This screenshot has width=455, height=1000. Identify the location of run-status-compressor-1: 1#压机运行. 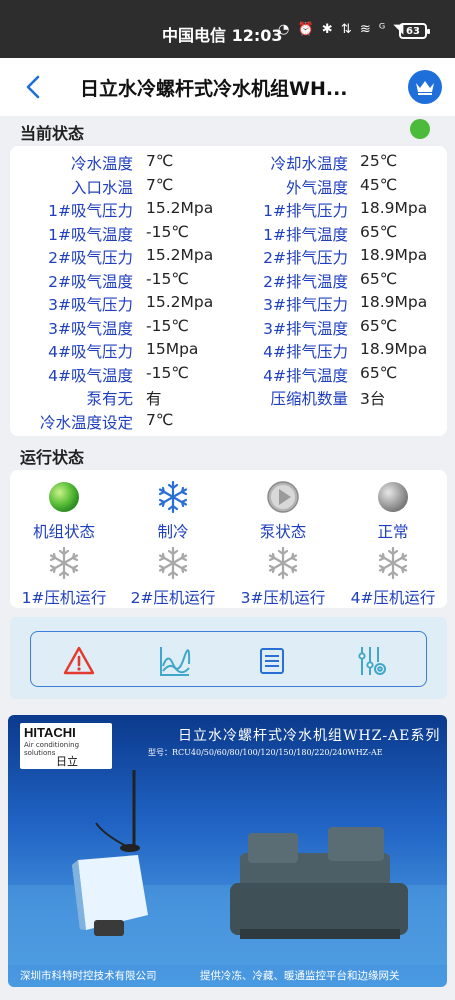
(64, 577).